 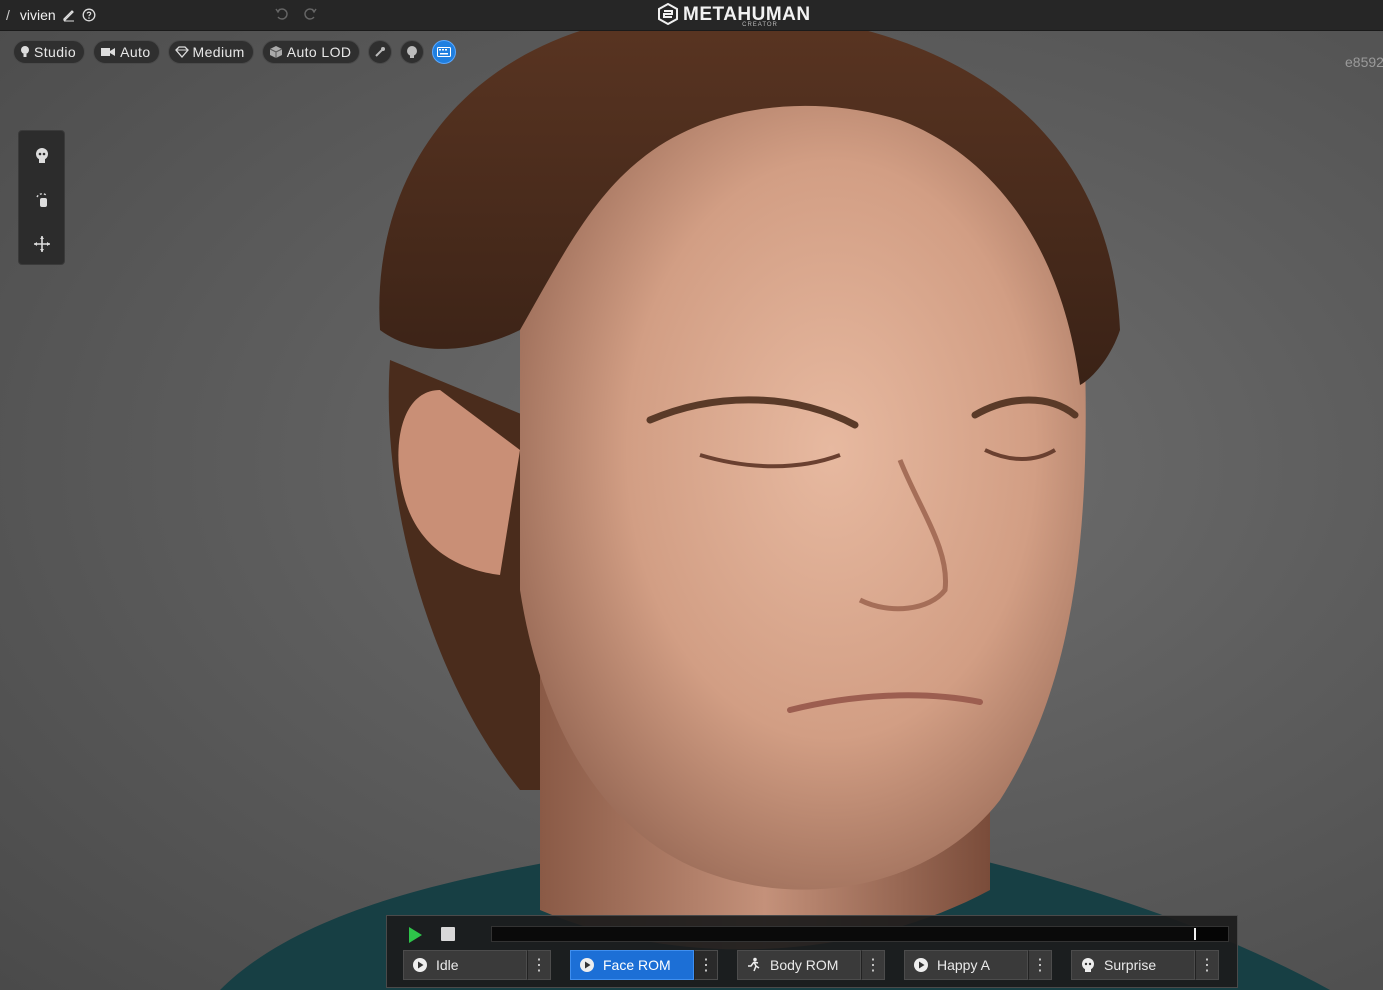 I want to click on animation-preset-button: Face ROM, so click(x=632, y=965).